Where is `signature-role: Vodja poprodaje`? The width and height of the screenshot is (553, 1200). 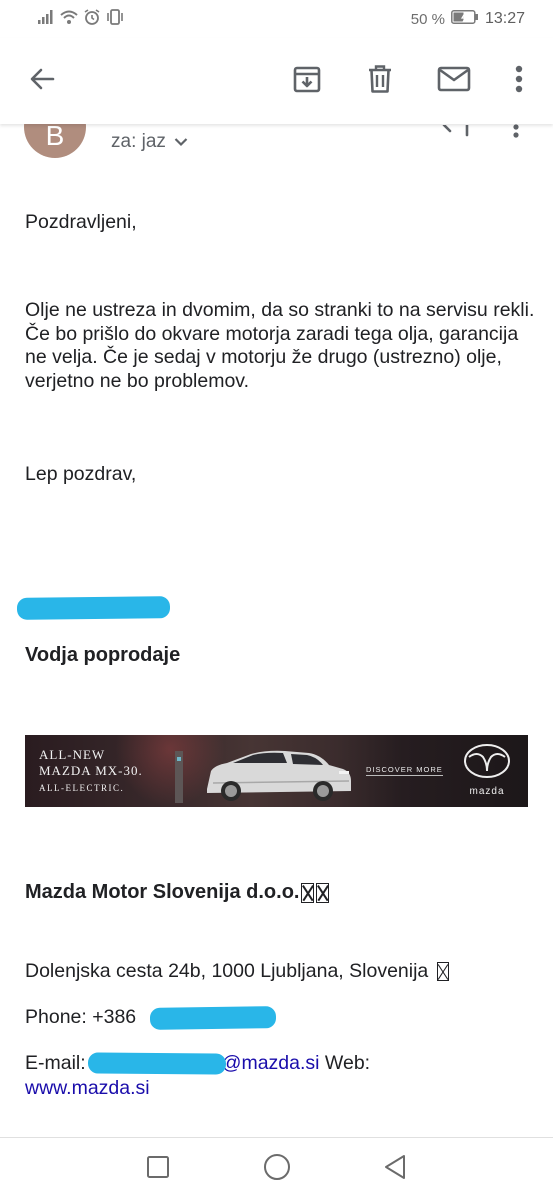
signature-role: Vodja poprodaje is located at coordinates (103, 655).